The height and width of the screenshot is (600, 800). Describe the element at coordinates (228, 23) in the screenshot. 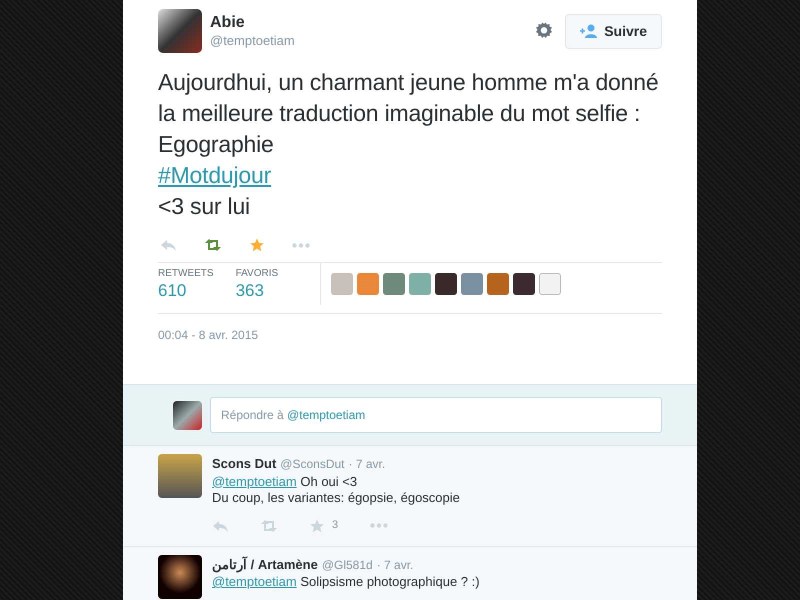

I see `user-name: Abie` at that location.